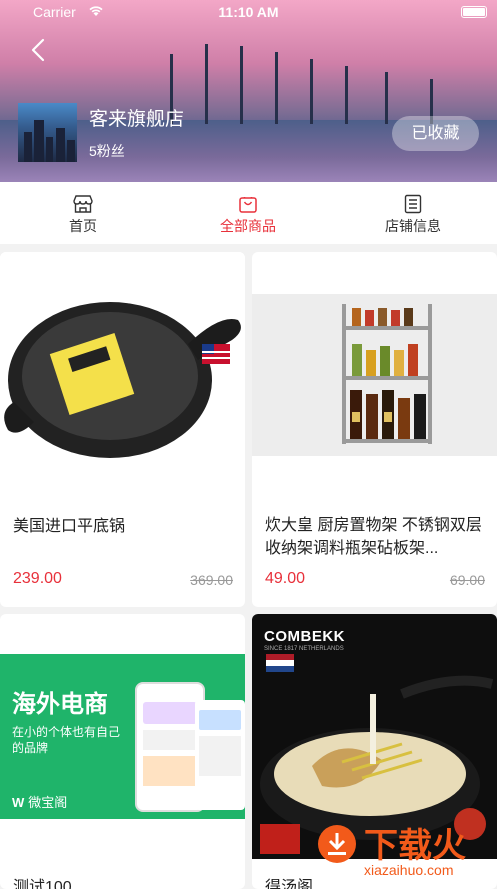 This screenshot has width=497, height=889. I want to click on back-arrow-icon, so click(40, 50).